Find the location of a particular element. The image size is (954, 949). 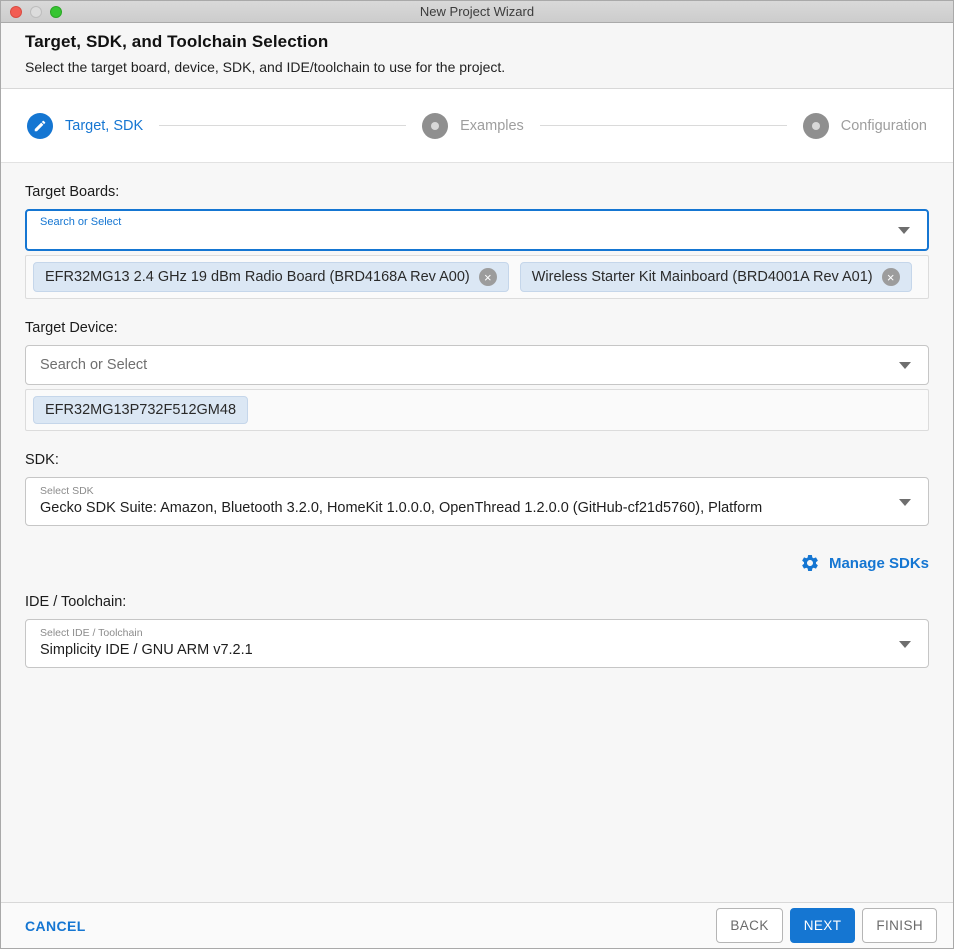

target-device-label: Target Device: is located at coordinates (71, 328).